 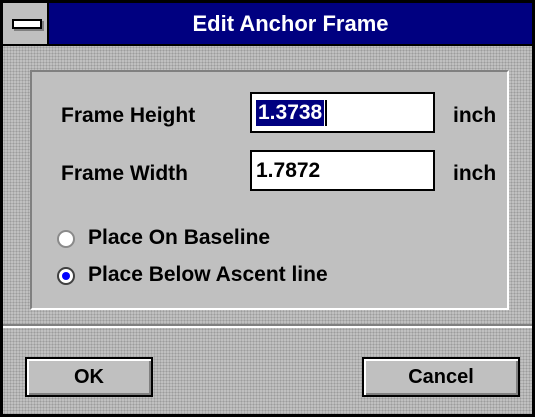 I want to click on text-caret, so click(x=326, y=113).